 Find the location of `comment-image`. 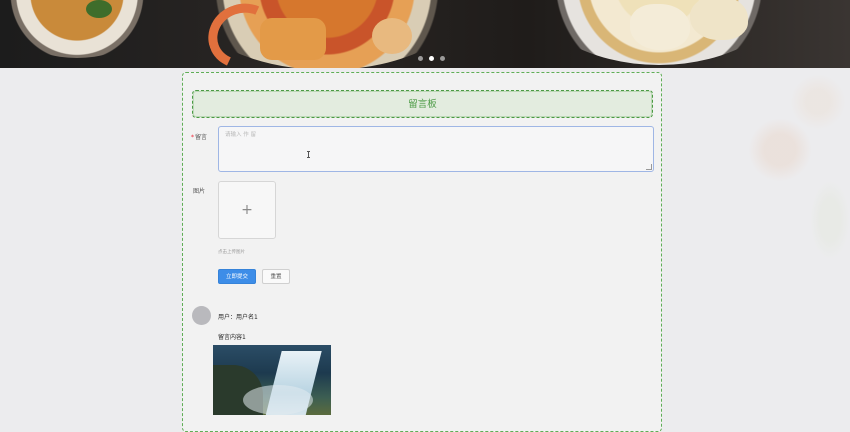

comment-image is located at coordinates (272, 380).